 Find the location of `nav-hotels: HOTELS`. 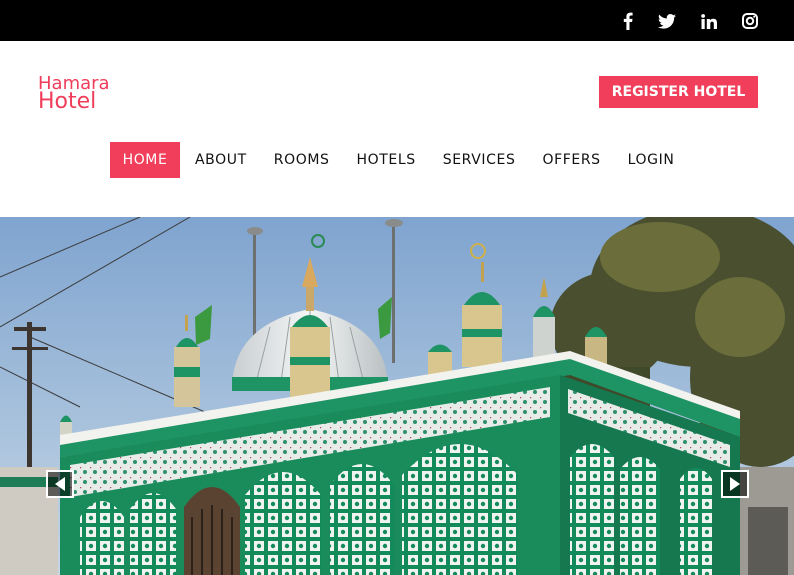

nav-hotels: HOTELS is located at coordinates (386, 160).